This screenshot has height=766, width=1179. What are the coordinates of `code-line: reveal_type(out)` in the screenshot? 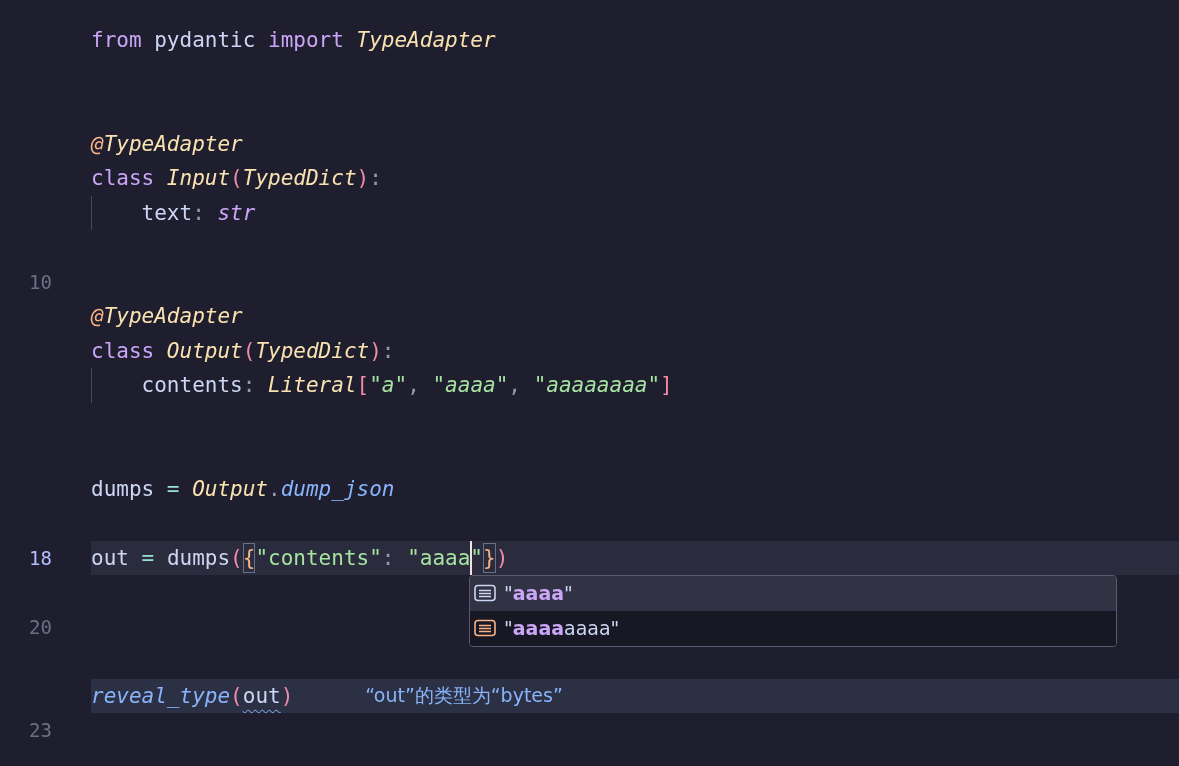 It's located at (192, 696).